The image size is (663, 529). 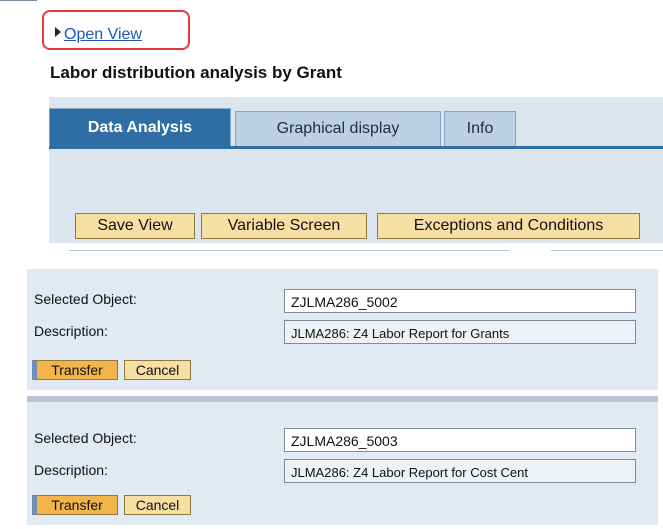 I want to click on expand-triangle-icon, so click(x=58, y=32).